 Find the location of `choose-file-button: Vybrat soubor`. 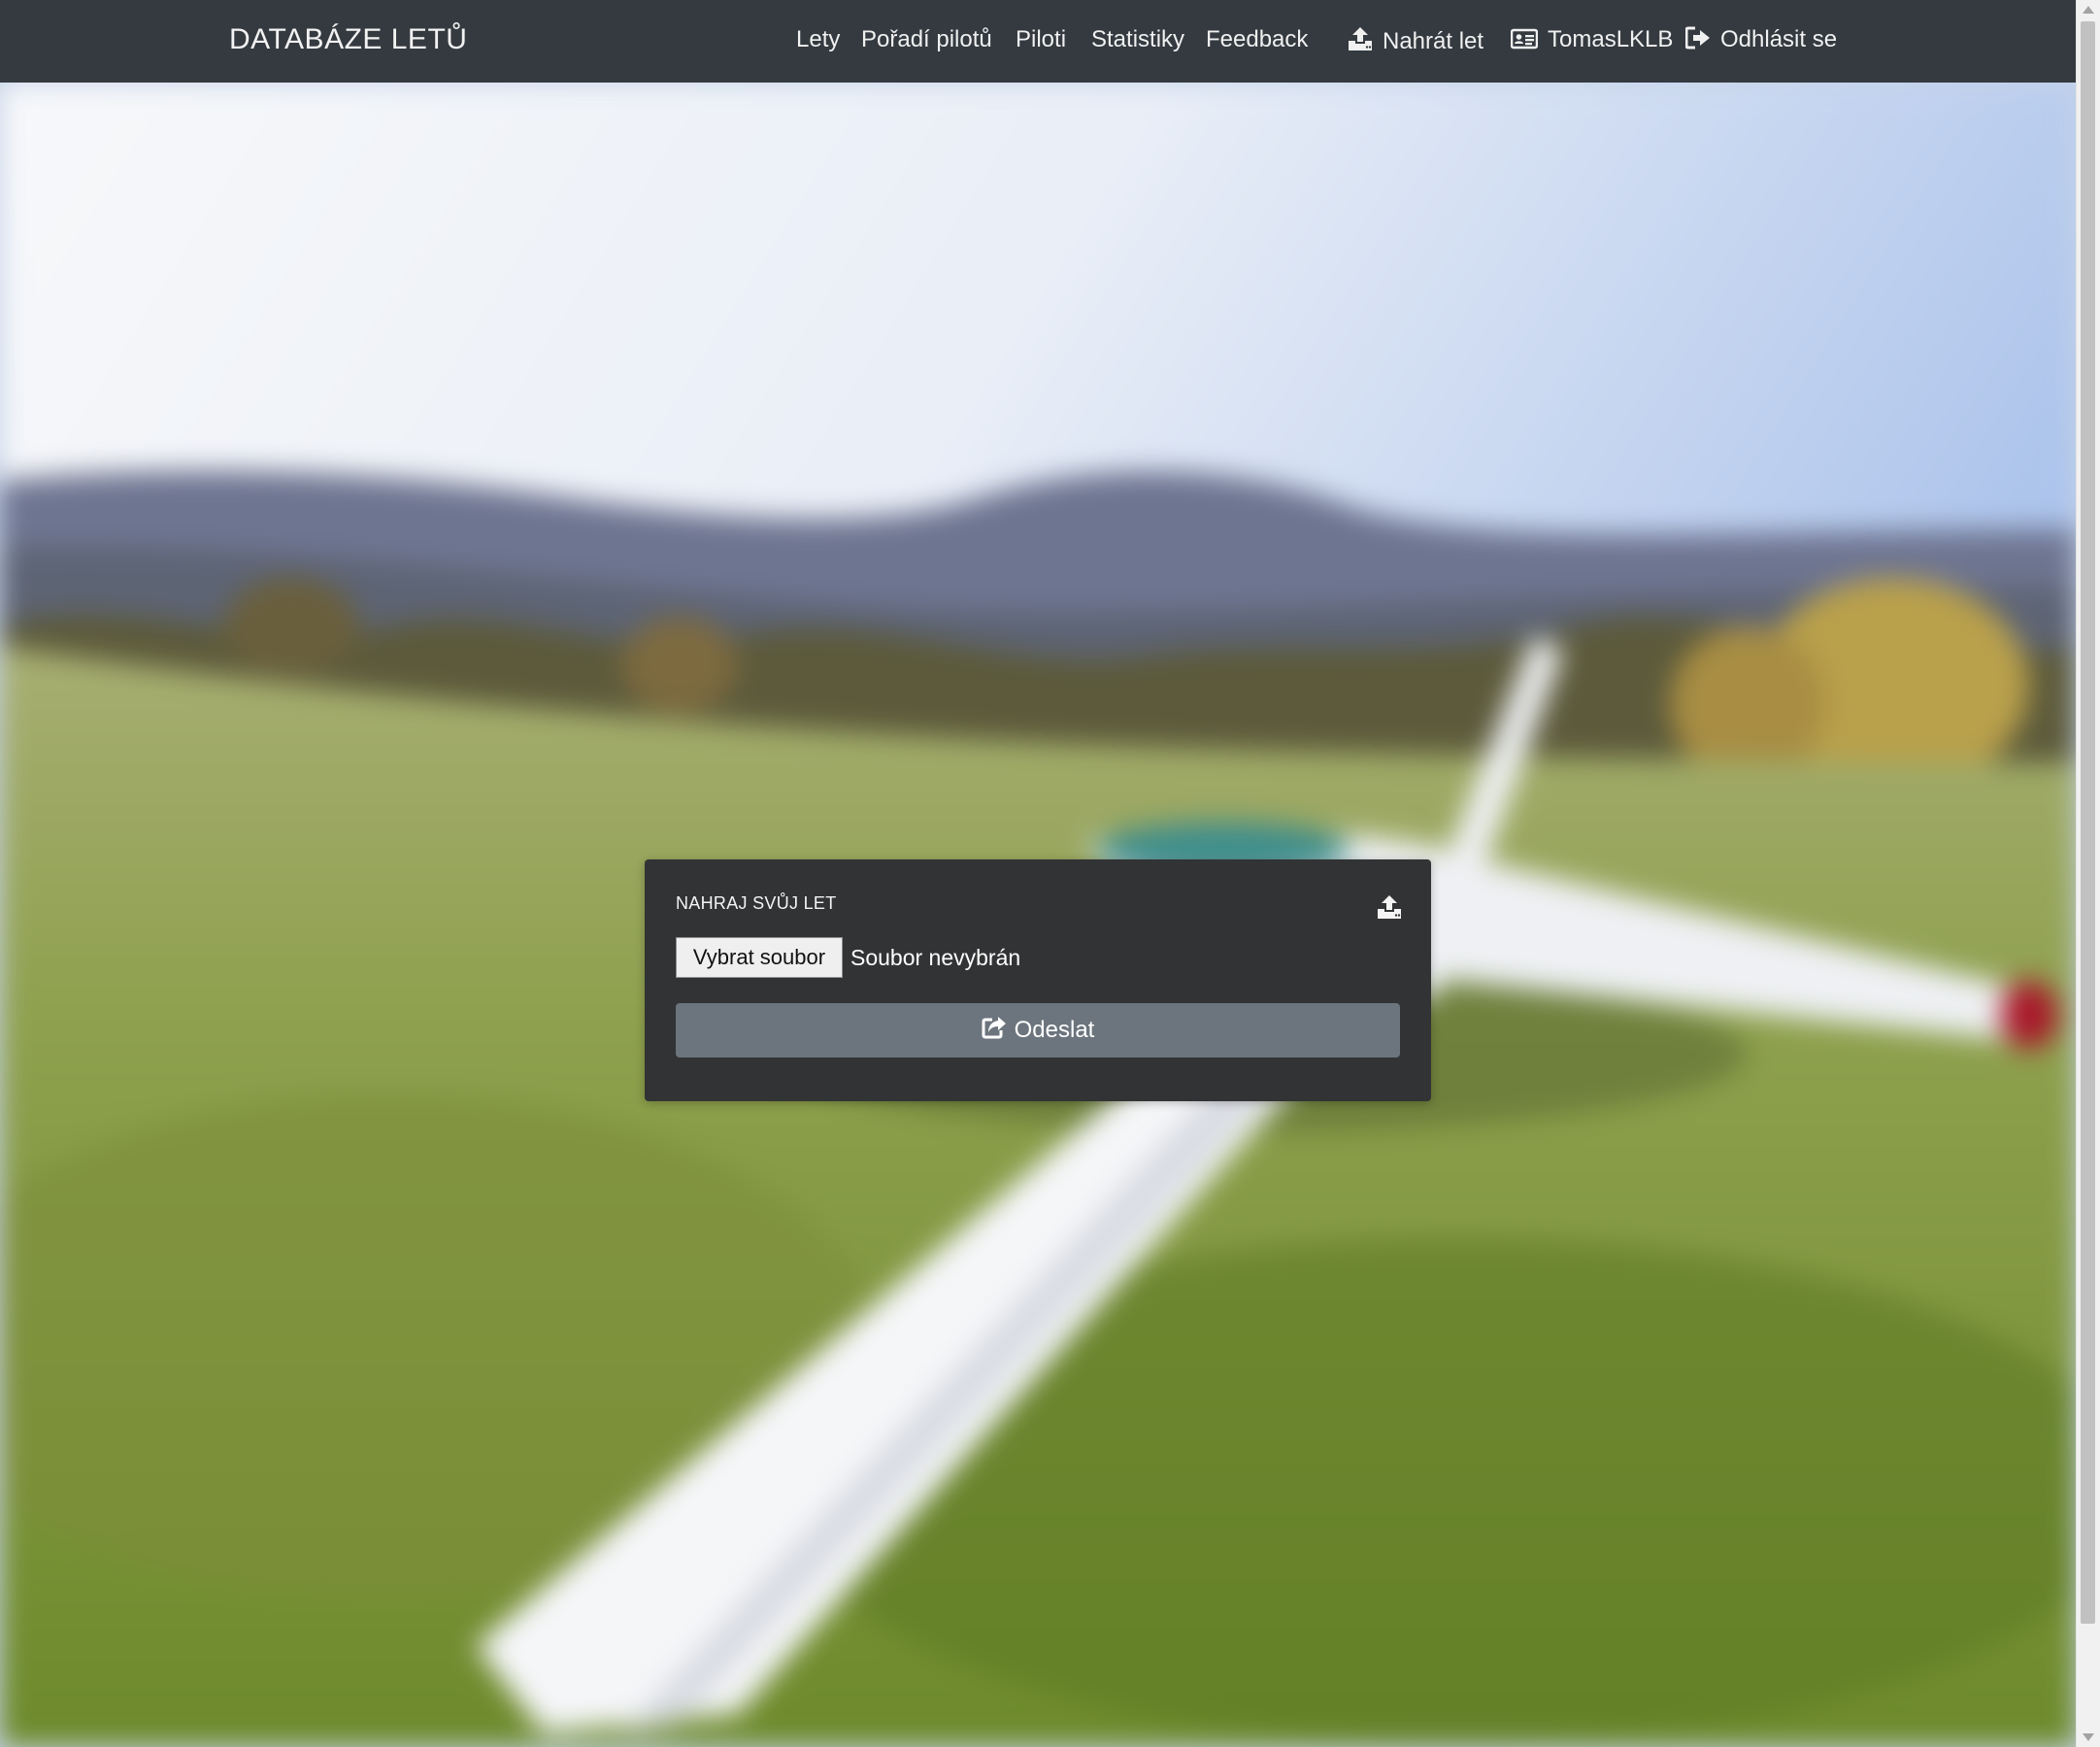

choose-file-button: Vybrat soubor is located at coordinates (759, 957).